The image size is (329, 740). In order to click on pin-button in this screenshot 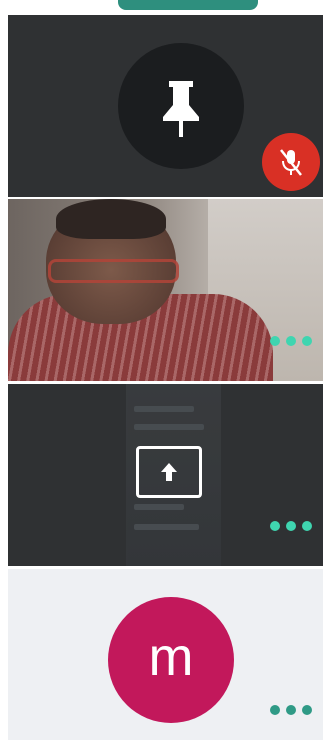, I will do `click(181, 106)`.